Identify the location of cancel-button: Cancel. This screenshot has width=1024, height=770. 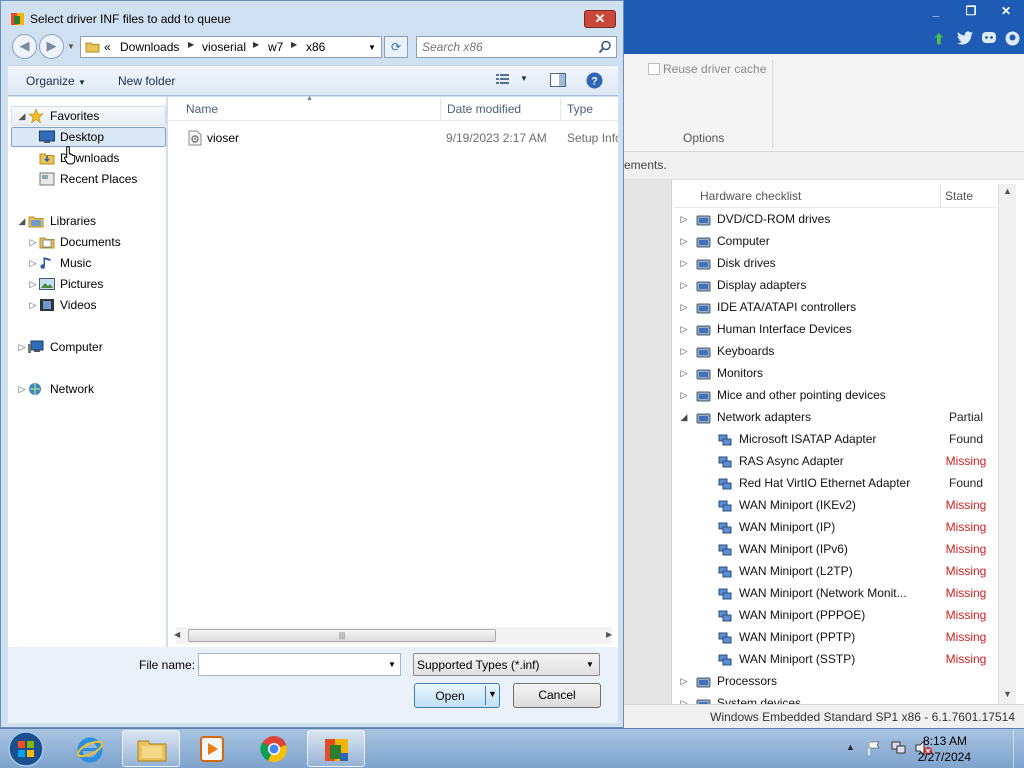
(557, 695).